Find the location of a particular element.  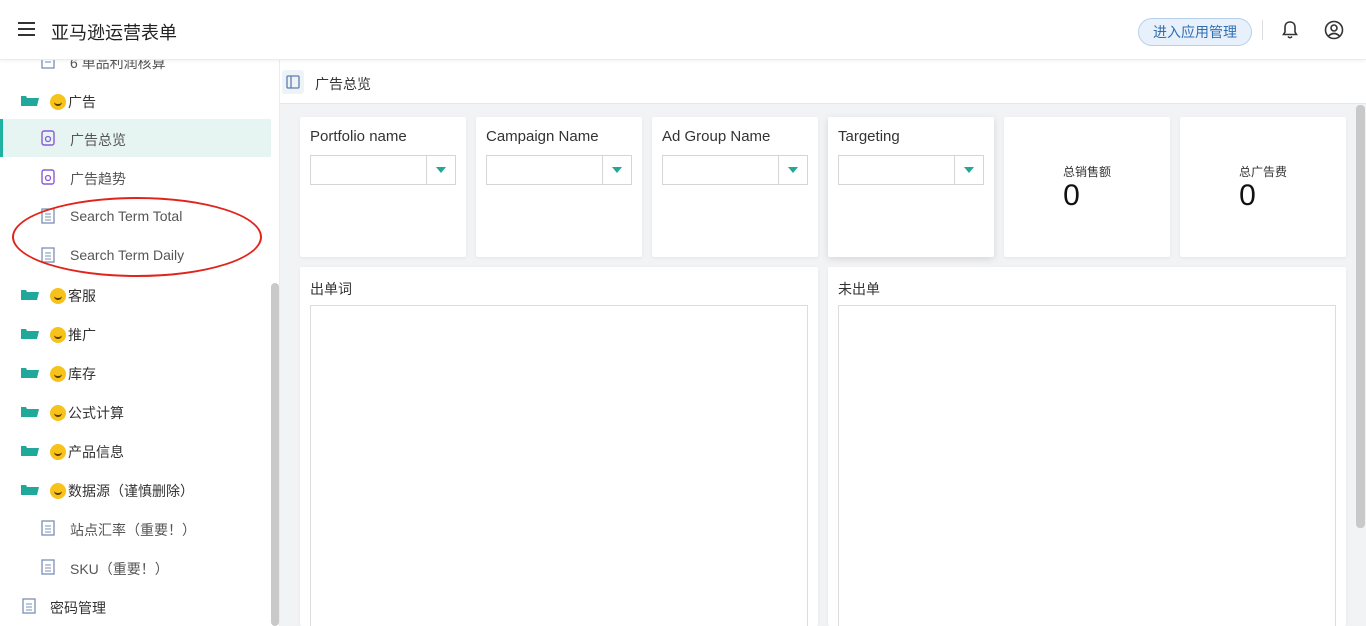

filter-card-ad-group: Ad Group Name is located at coordinates (735, 187).